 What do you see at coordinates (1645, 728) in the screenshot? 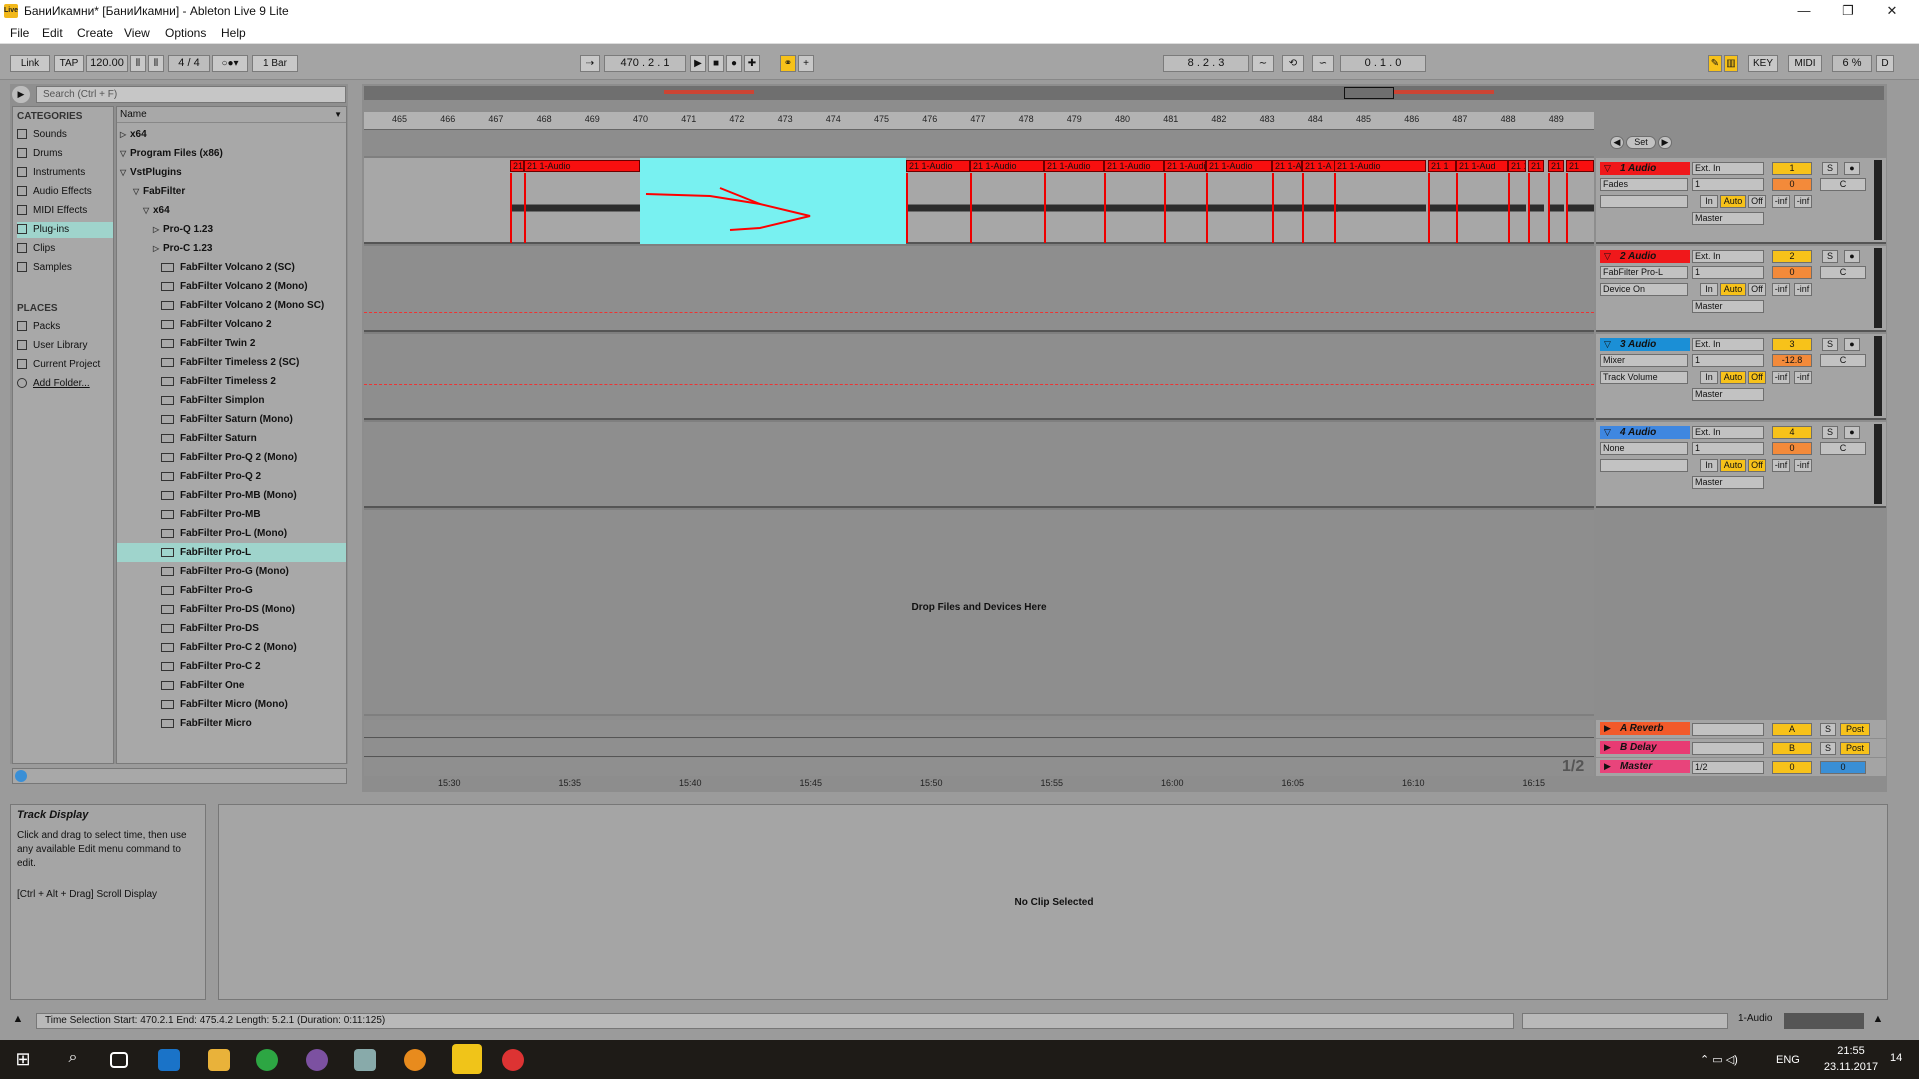
I see `return-name: A Reverb` at bounding box center [1645, 728].